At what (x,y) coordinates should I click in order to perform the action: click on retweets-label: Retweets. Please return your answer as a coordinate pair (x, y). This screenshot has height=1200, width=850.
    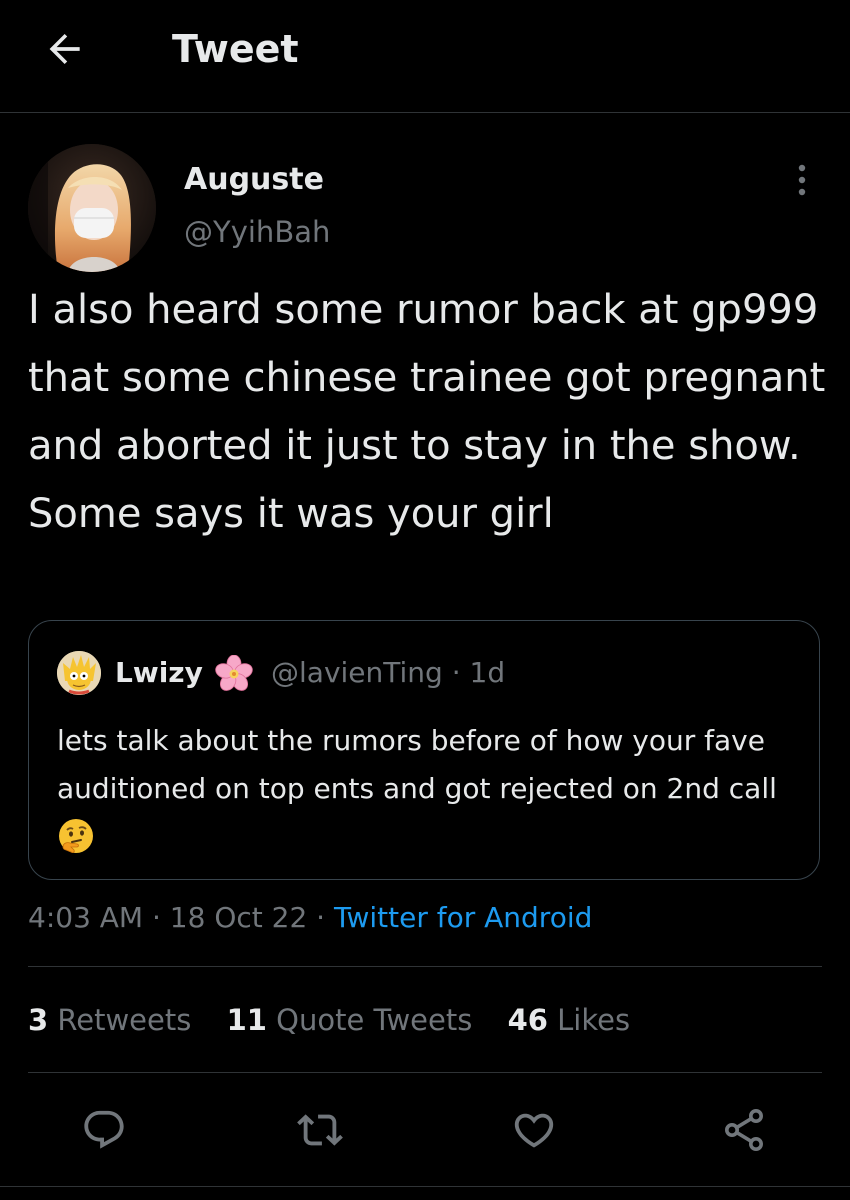
    Looking at the image, I should click on (120, 1020).